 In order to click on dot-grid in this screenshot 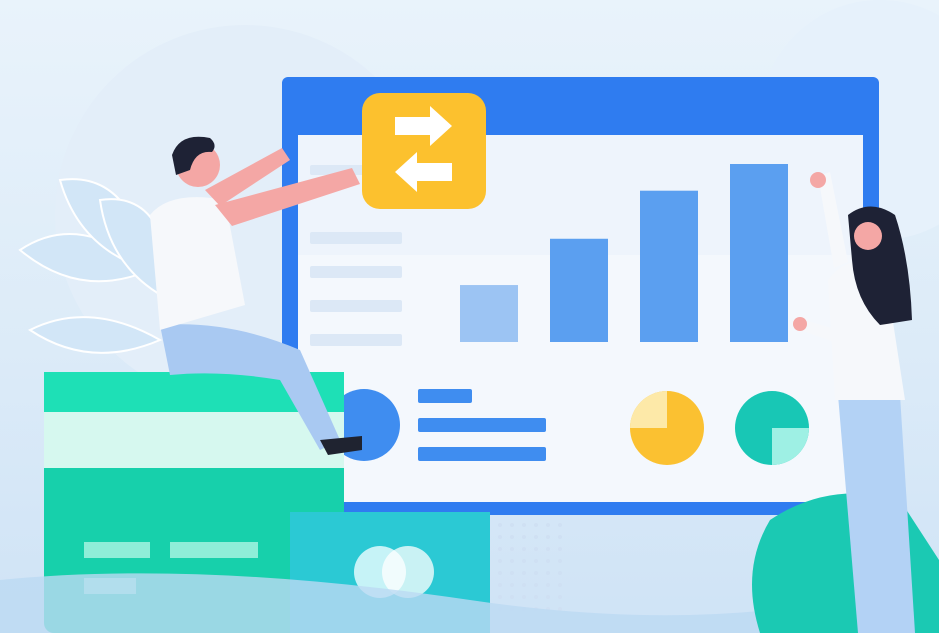, I will do `click(530, 567)`.